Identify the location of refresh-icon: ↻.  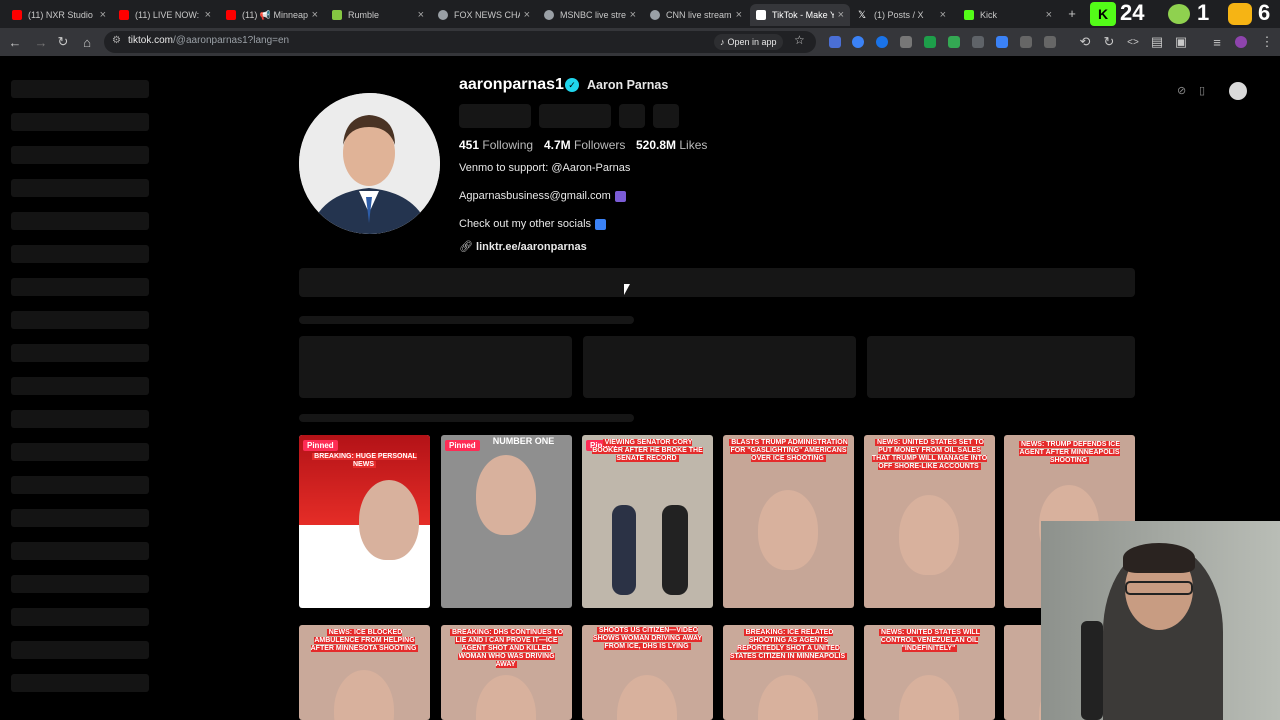
(1109, 42).